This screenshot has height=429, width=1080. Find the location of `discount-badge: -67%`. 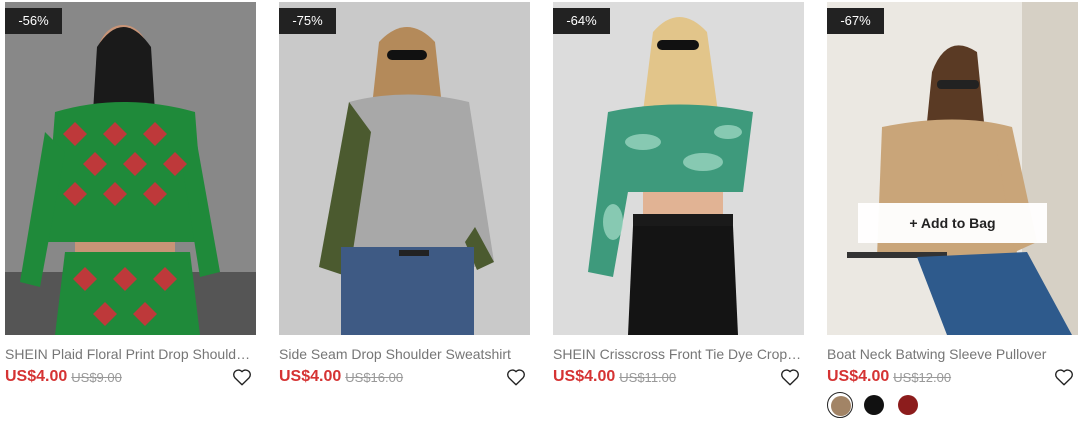

discount-badge: -67% is located at coordinates (855, 21).